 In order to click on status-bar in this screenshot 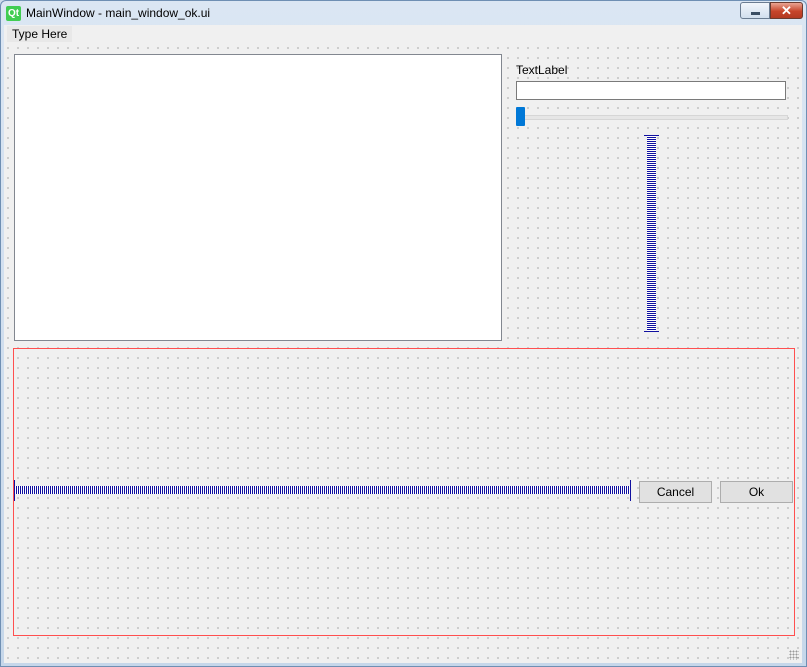, I will do `click(403, 652)`.